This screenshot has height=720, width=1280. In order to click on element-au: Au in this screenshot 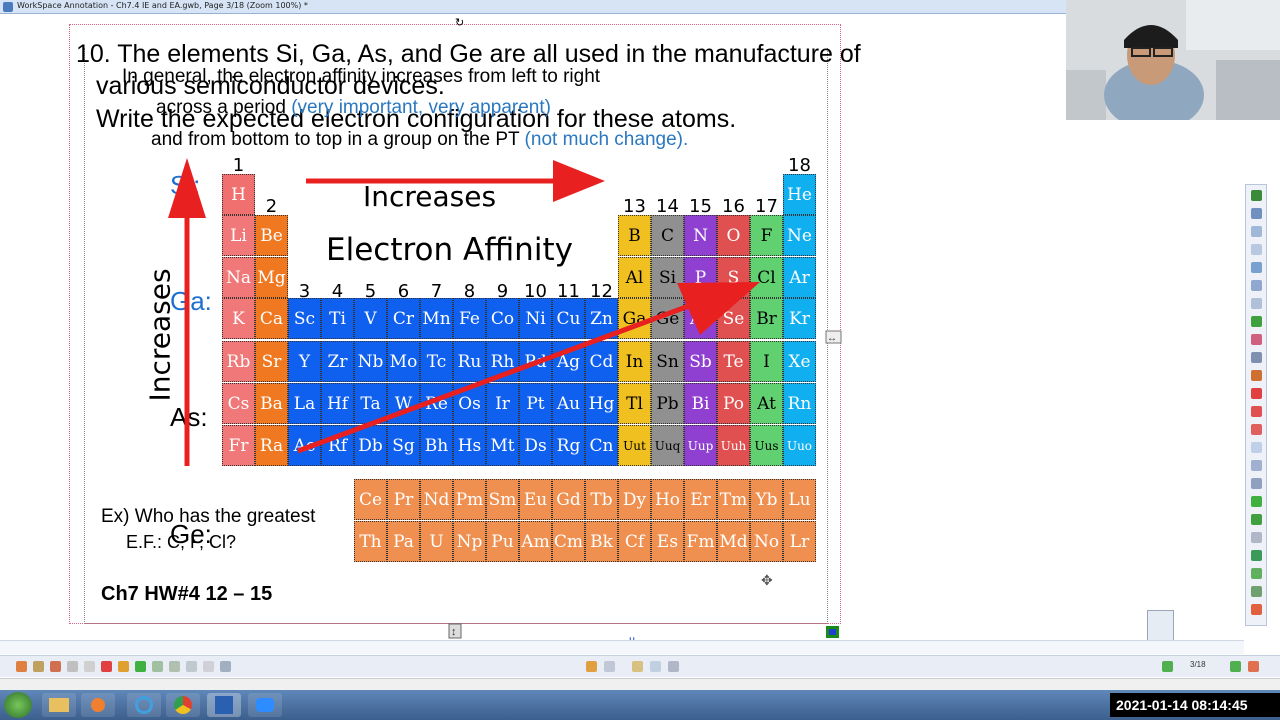, I will do `click(568, 403)`.